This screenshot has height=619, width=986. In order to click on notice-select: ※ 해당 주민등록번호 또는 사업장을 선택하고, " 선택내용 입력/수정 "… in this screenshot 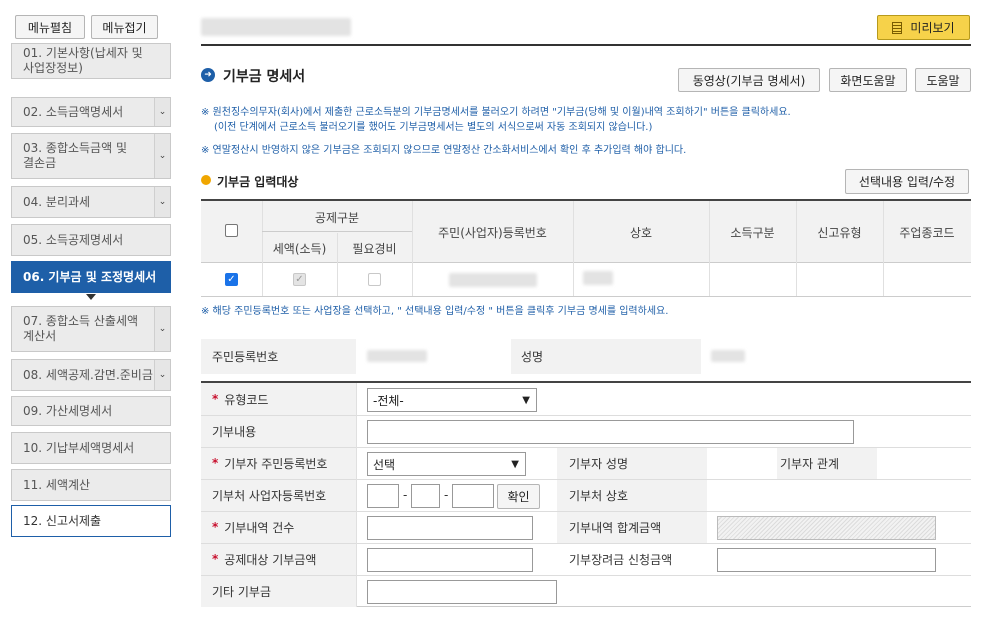, I will do `click(435, 311)`.